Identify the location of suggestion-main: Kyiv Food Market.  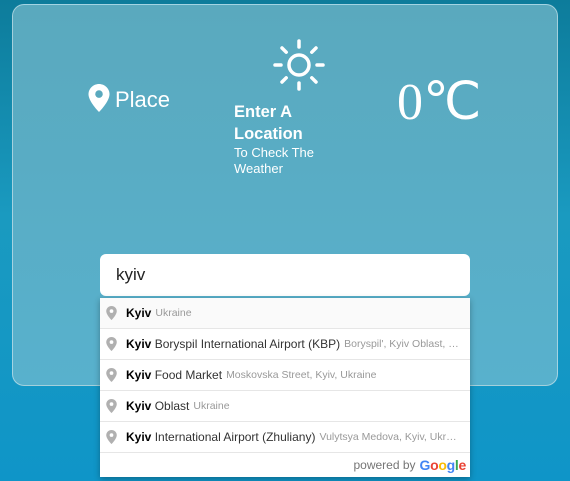
(174, 375).